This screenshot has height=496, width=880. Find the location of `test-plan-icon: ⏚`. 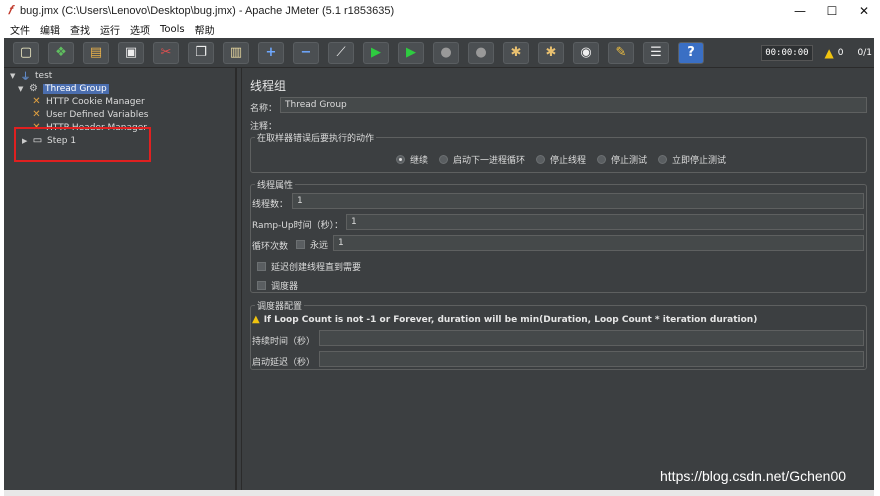

test-plan-icon: ⏚ is located at coordinates (25, 77).